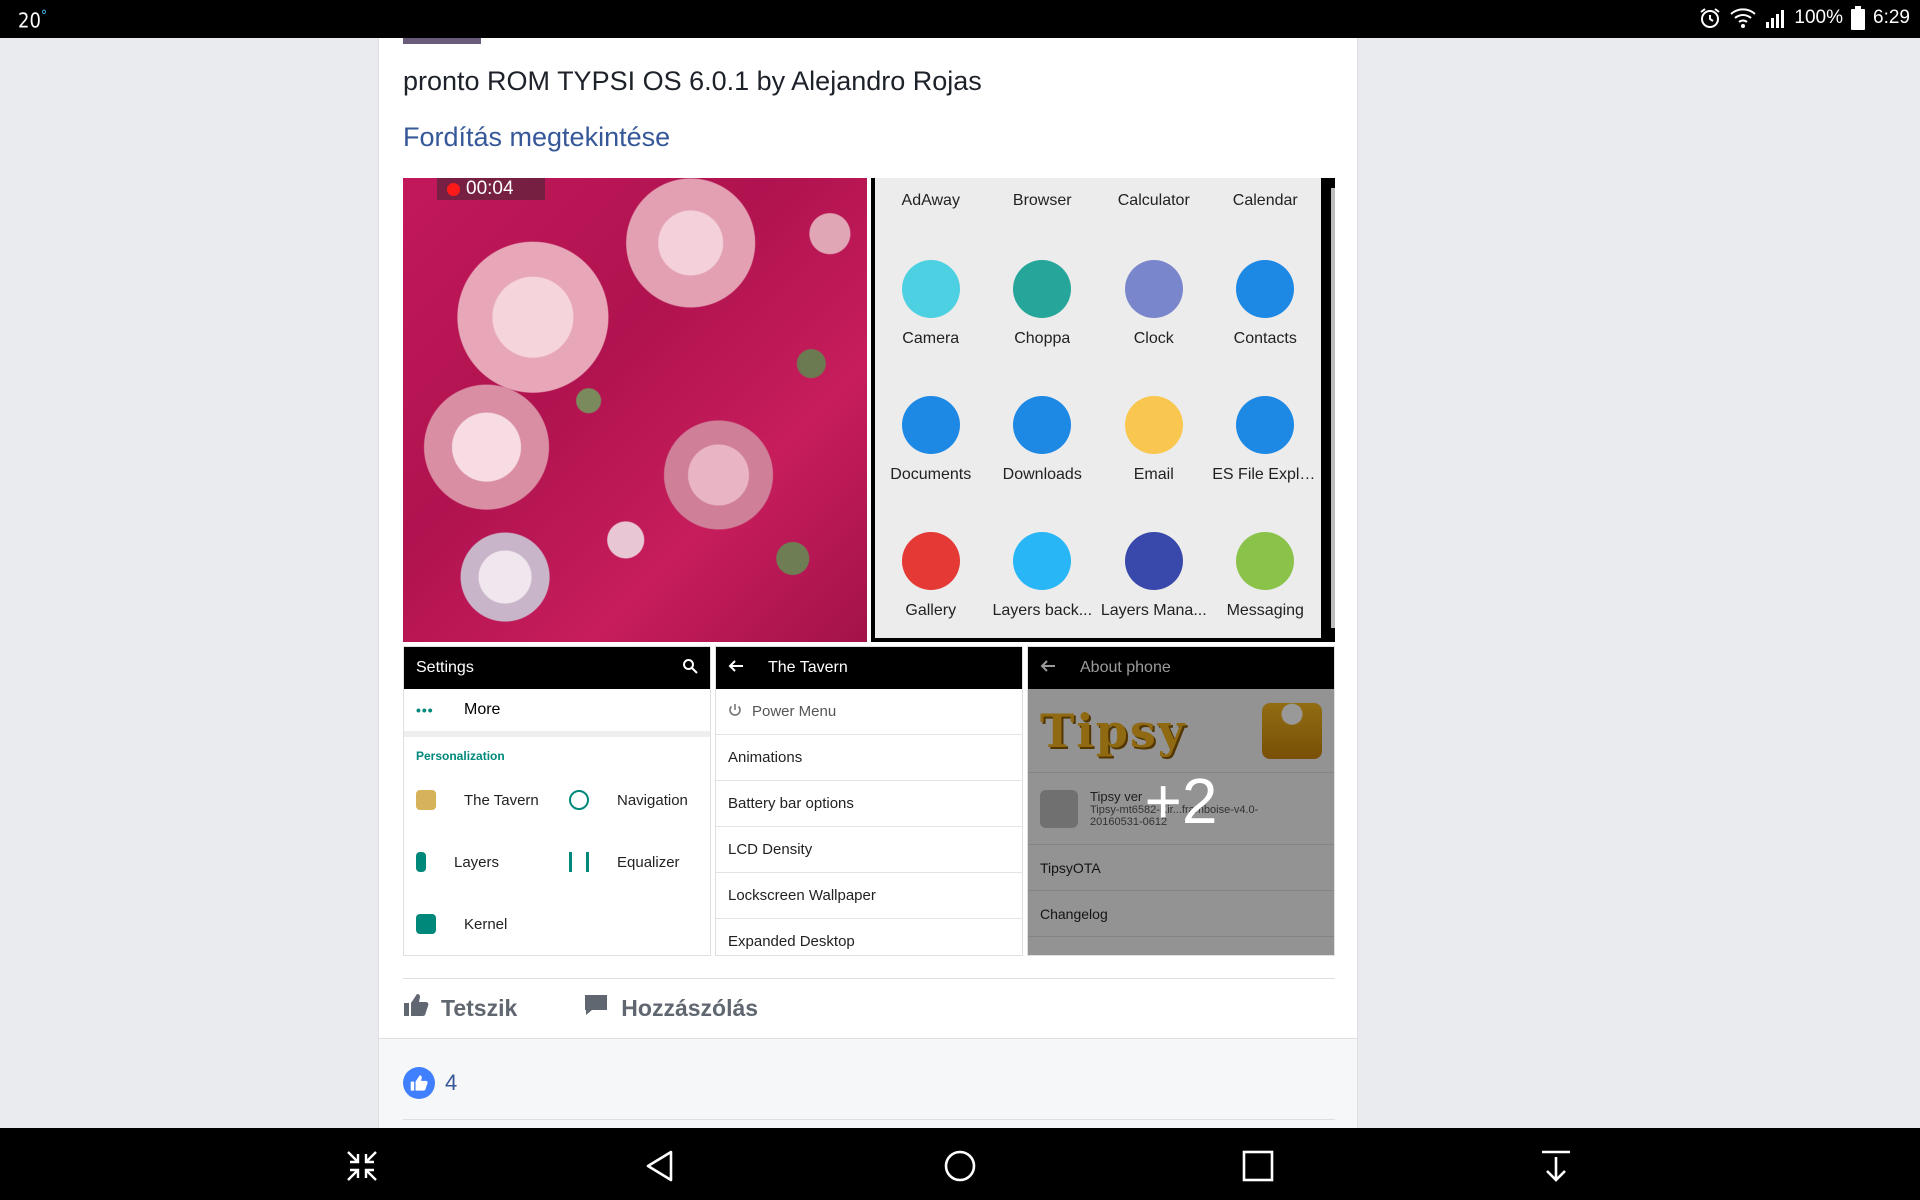 The image size is (1920, 1200). I want to click on recents-button-icon, so click(1258, 1166).